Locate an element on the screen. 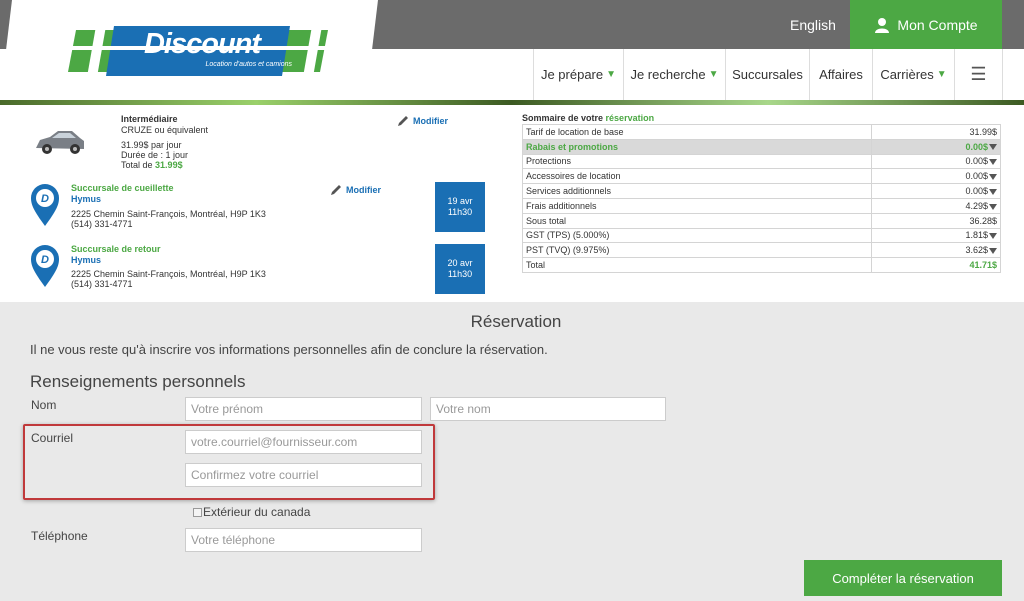 The image size is (1024, 601). summary-value: 1.81$ is located at coordinates (936, 235).